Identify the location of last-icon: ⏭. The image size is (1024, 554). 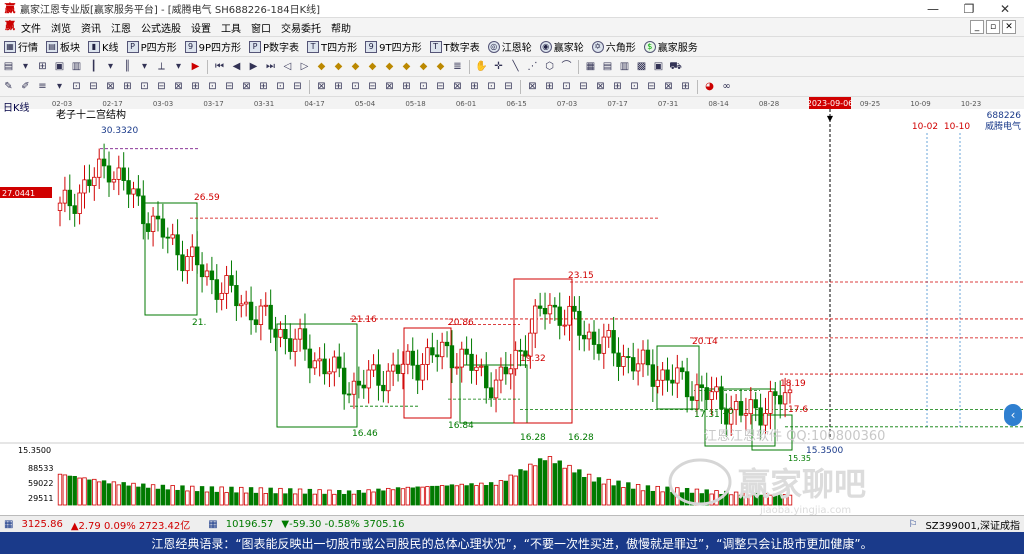
(271, 67).